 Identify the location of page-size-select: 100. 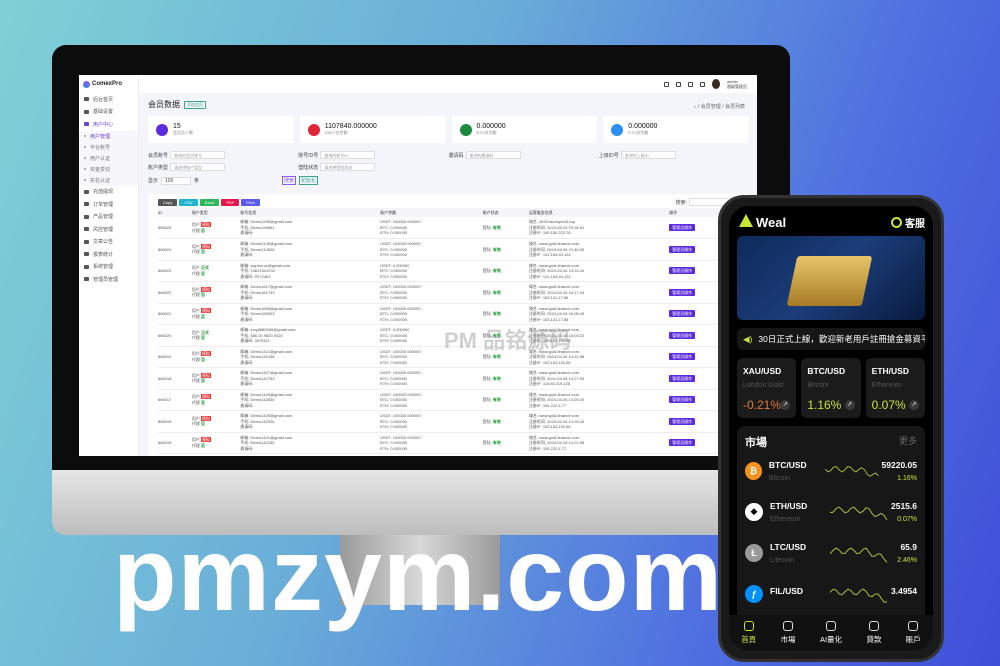
(176, 180).